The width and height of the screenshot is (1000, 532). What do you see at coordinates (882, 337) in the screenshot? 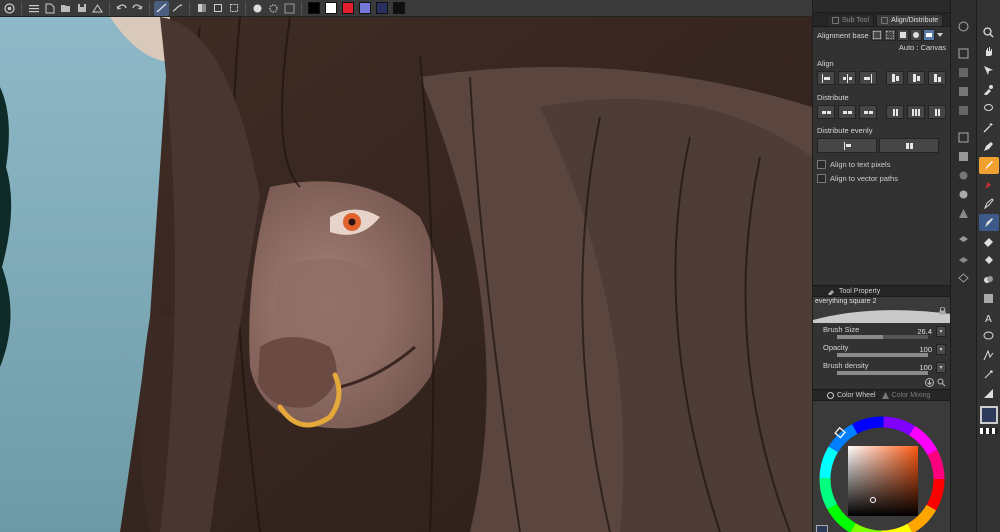
I see `brush-size-slider` at bounding box center [882, 337].